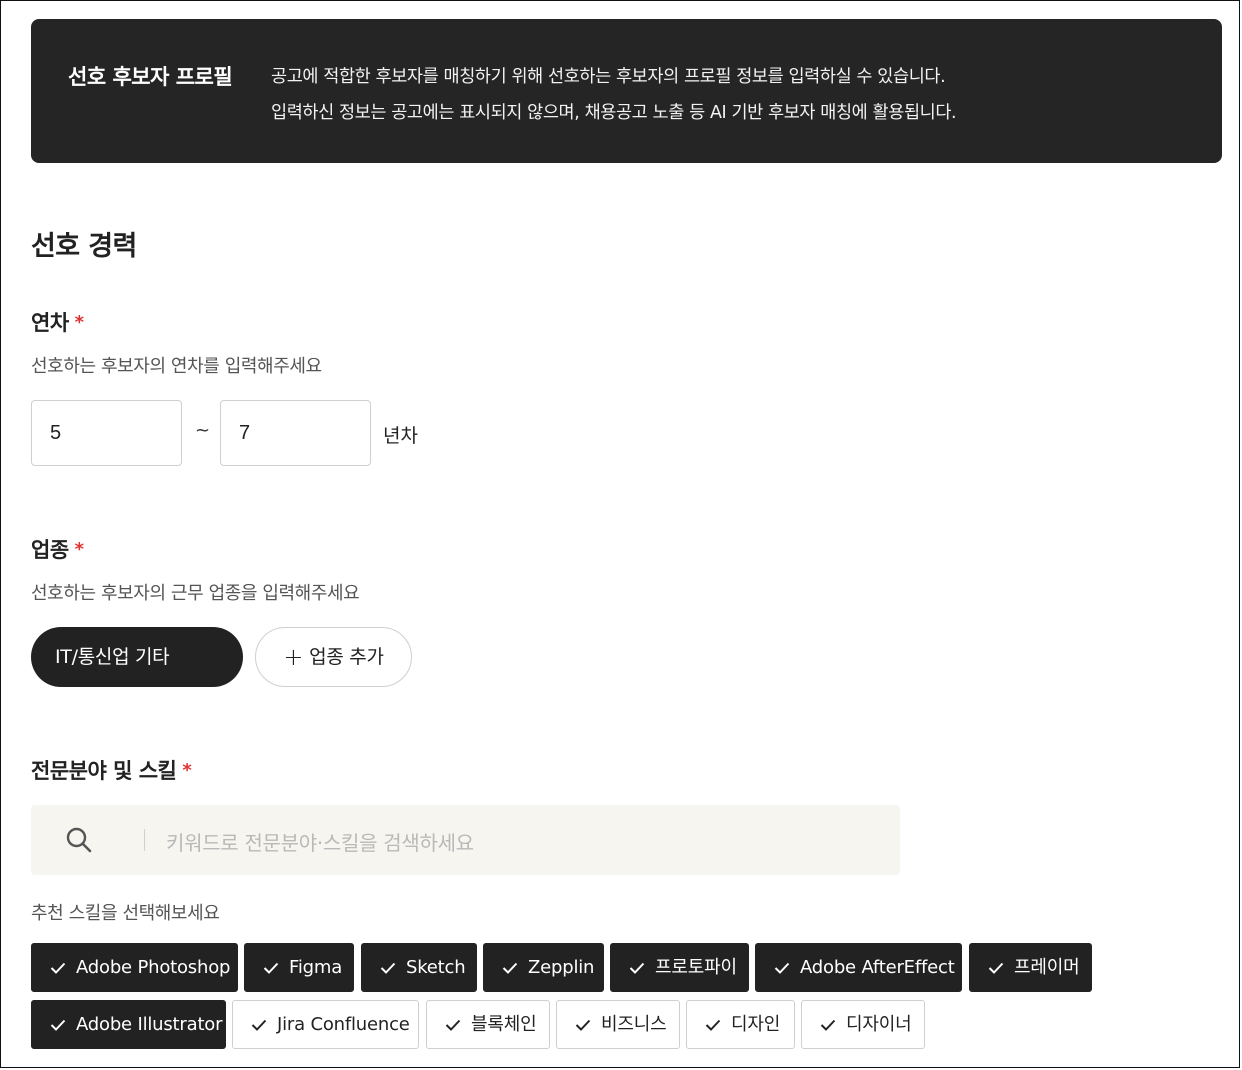 The height and width of the screenshot is (1070, 1242). I want to click on skill-chip-label: 디자이너, so click(879, 1024).